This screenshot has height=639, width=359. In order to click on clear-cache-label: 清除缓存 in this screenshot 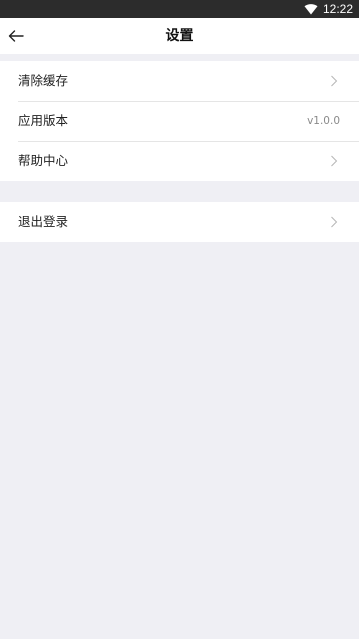, I will do `click(43, 80)`.